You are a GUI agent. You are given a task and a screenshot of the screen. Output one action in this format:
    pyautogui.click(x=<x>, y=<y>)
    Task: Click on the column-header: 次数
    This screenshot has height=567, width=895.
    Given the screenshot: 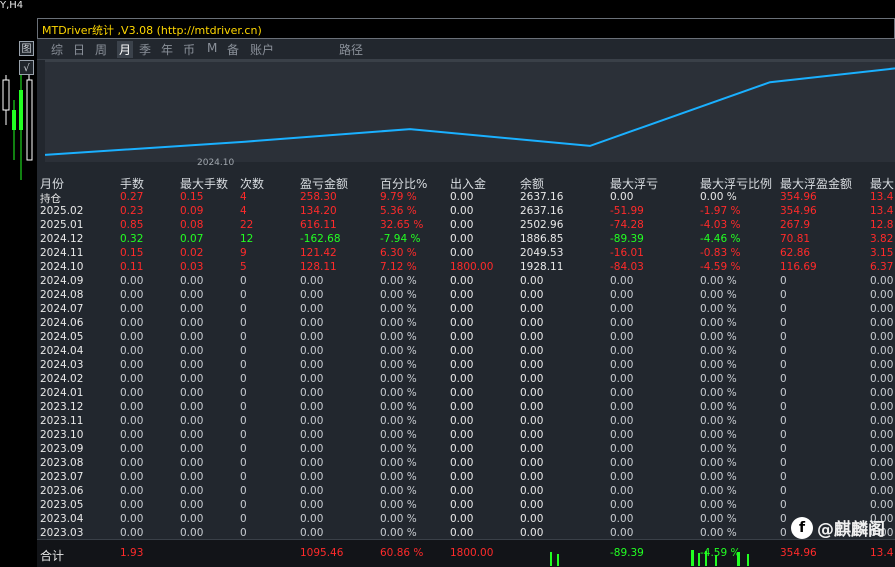 What is the action you would take?
    pyautogui.click(x=252, y=184)
    